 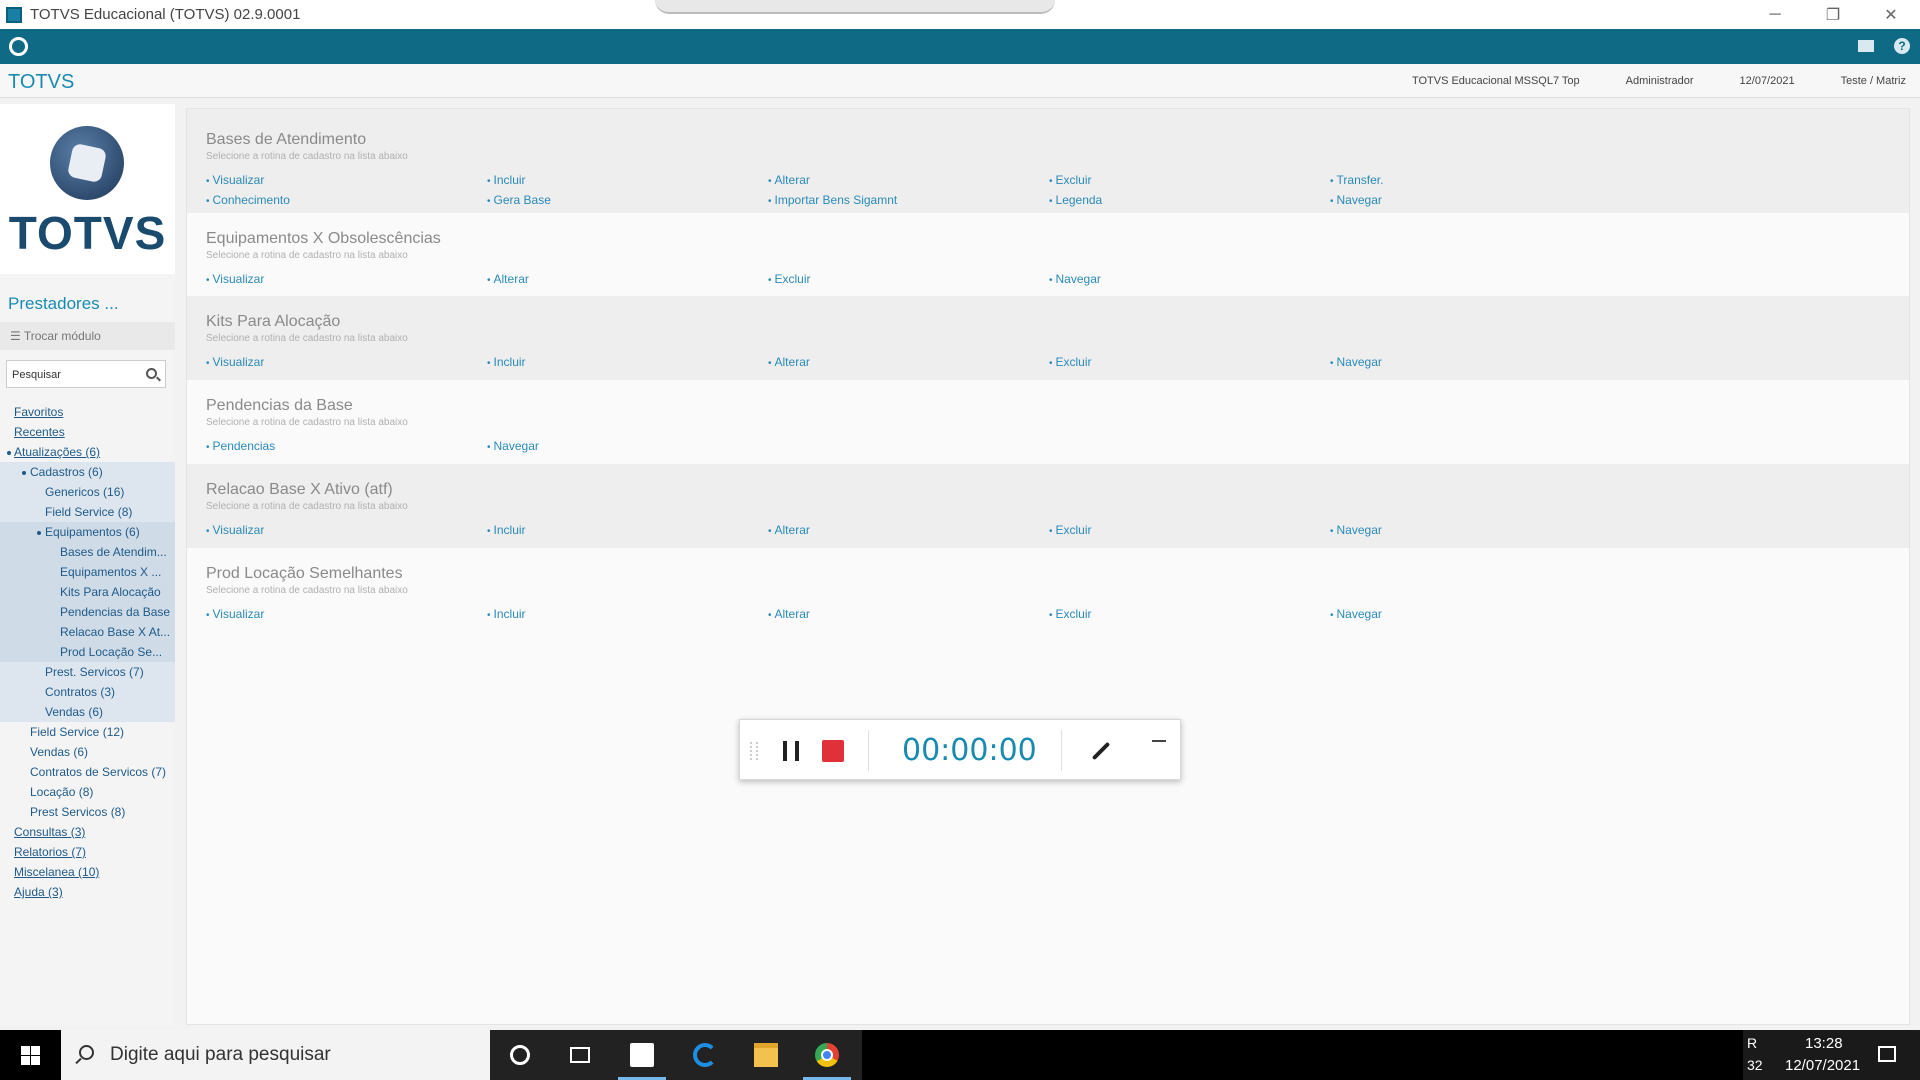 I want to click on search-icon, so click(x=151, y=373).